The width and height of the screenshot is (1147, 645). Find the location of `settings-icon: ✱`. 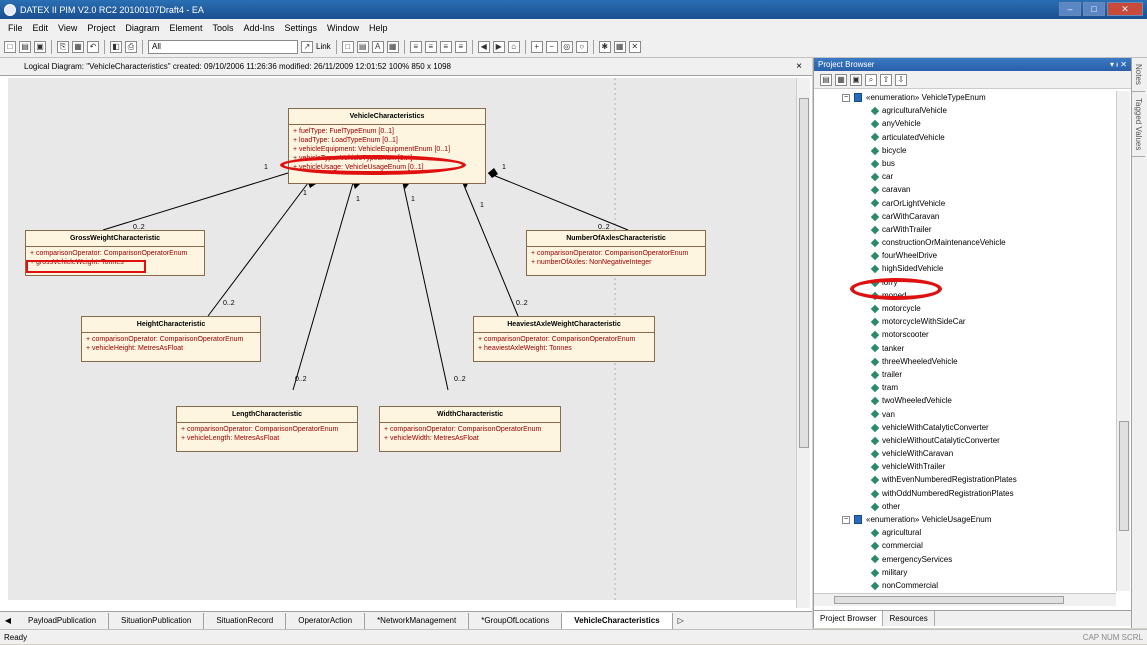

settings-icon: ✱ is located at coordinates (604, 46).